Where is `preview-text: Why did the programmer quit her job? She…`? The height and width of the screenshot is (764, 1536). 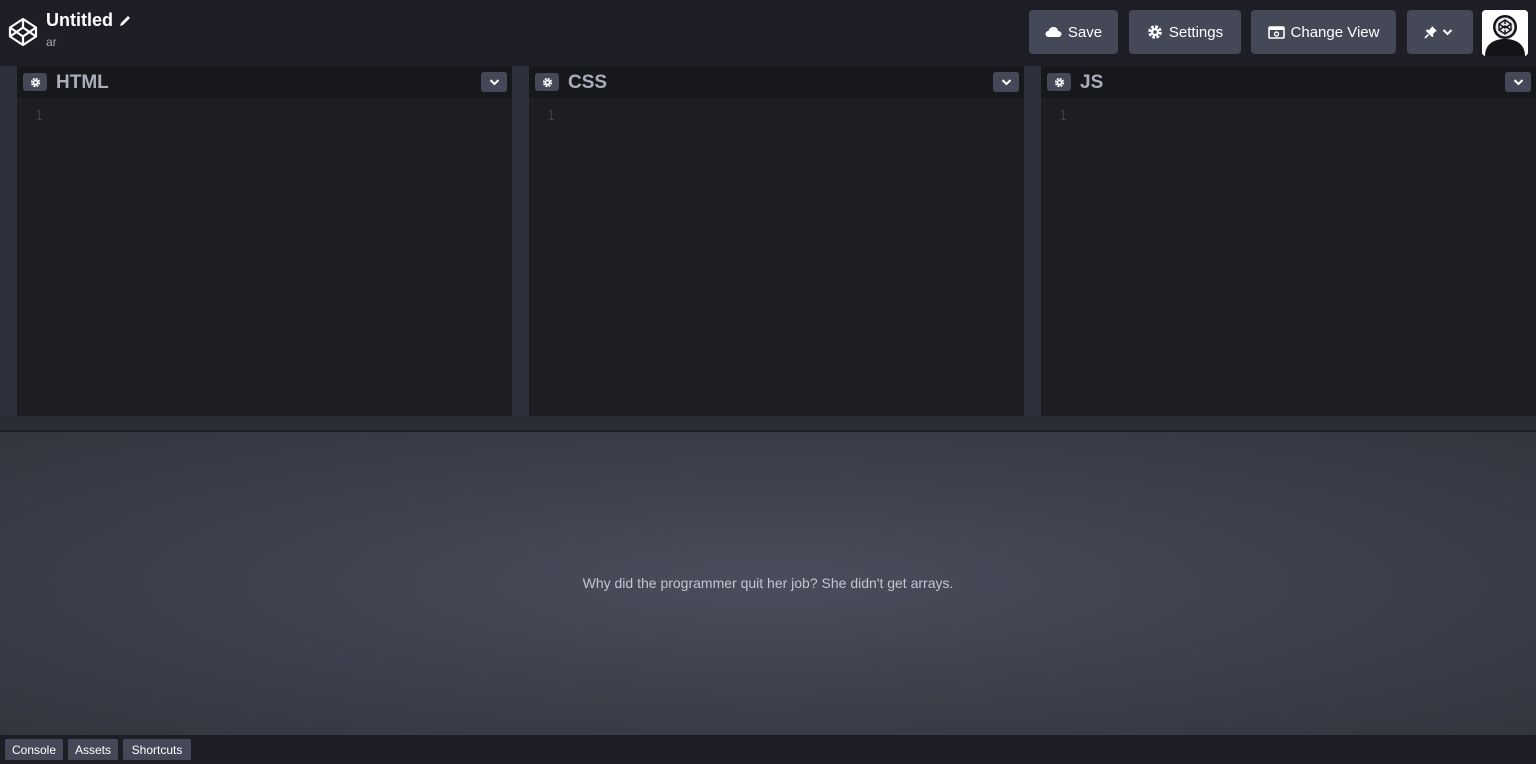 preview-text: Why did the programmer quit her job? She… is located at coordinates (768, 583).